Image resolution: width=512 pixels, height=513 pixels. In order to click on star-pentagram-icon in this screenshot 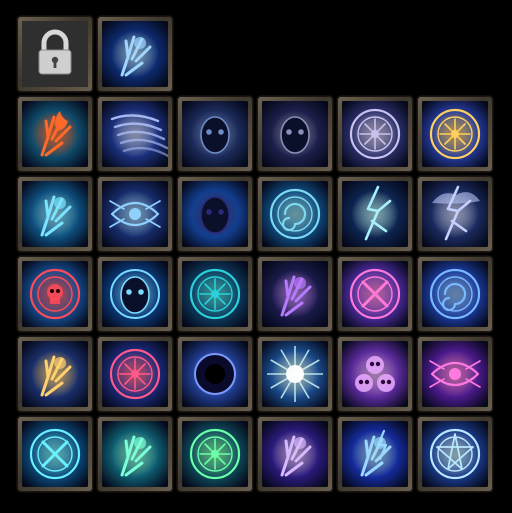, I will do `click(455, 454)`.